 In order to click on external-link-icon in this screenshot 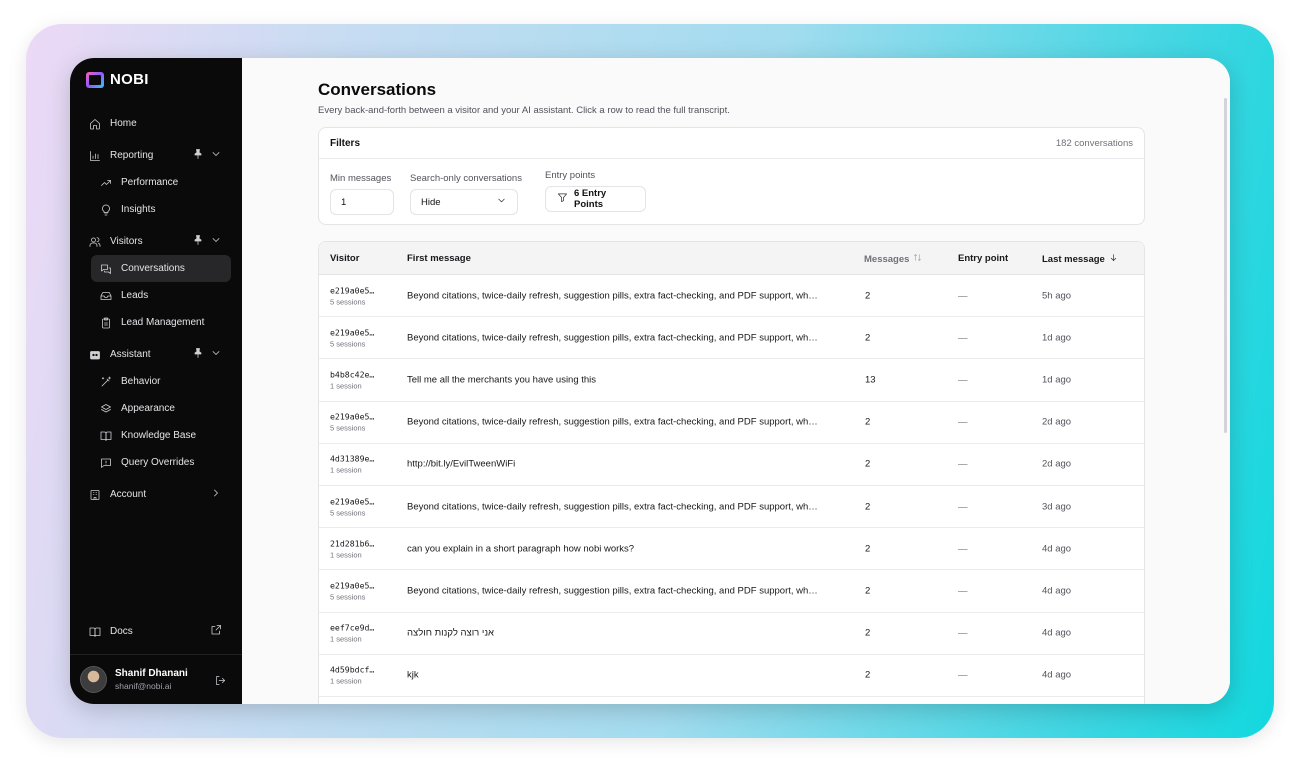, I will do `click(216, 631)`.